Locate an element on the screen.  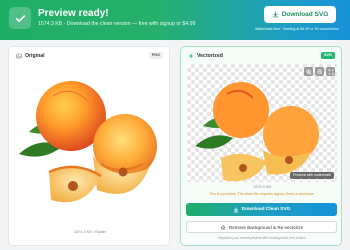
download-svg-label: Download SVG is located at coordinates (305, 14).